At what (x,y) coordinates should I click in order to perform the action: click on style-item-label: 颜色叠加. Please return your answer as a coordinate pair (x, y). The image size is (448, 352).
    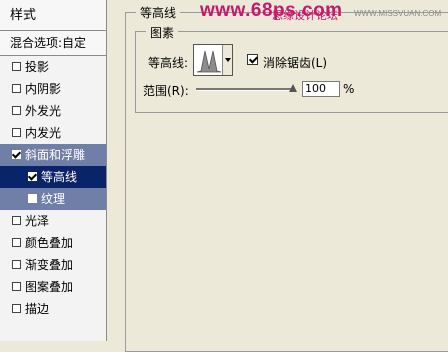
    Looking at the image, I should click on (49, 243).